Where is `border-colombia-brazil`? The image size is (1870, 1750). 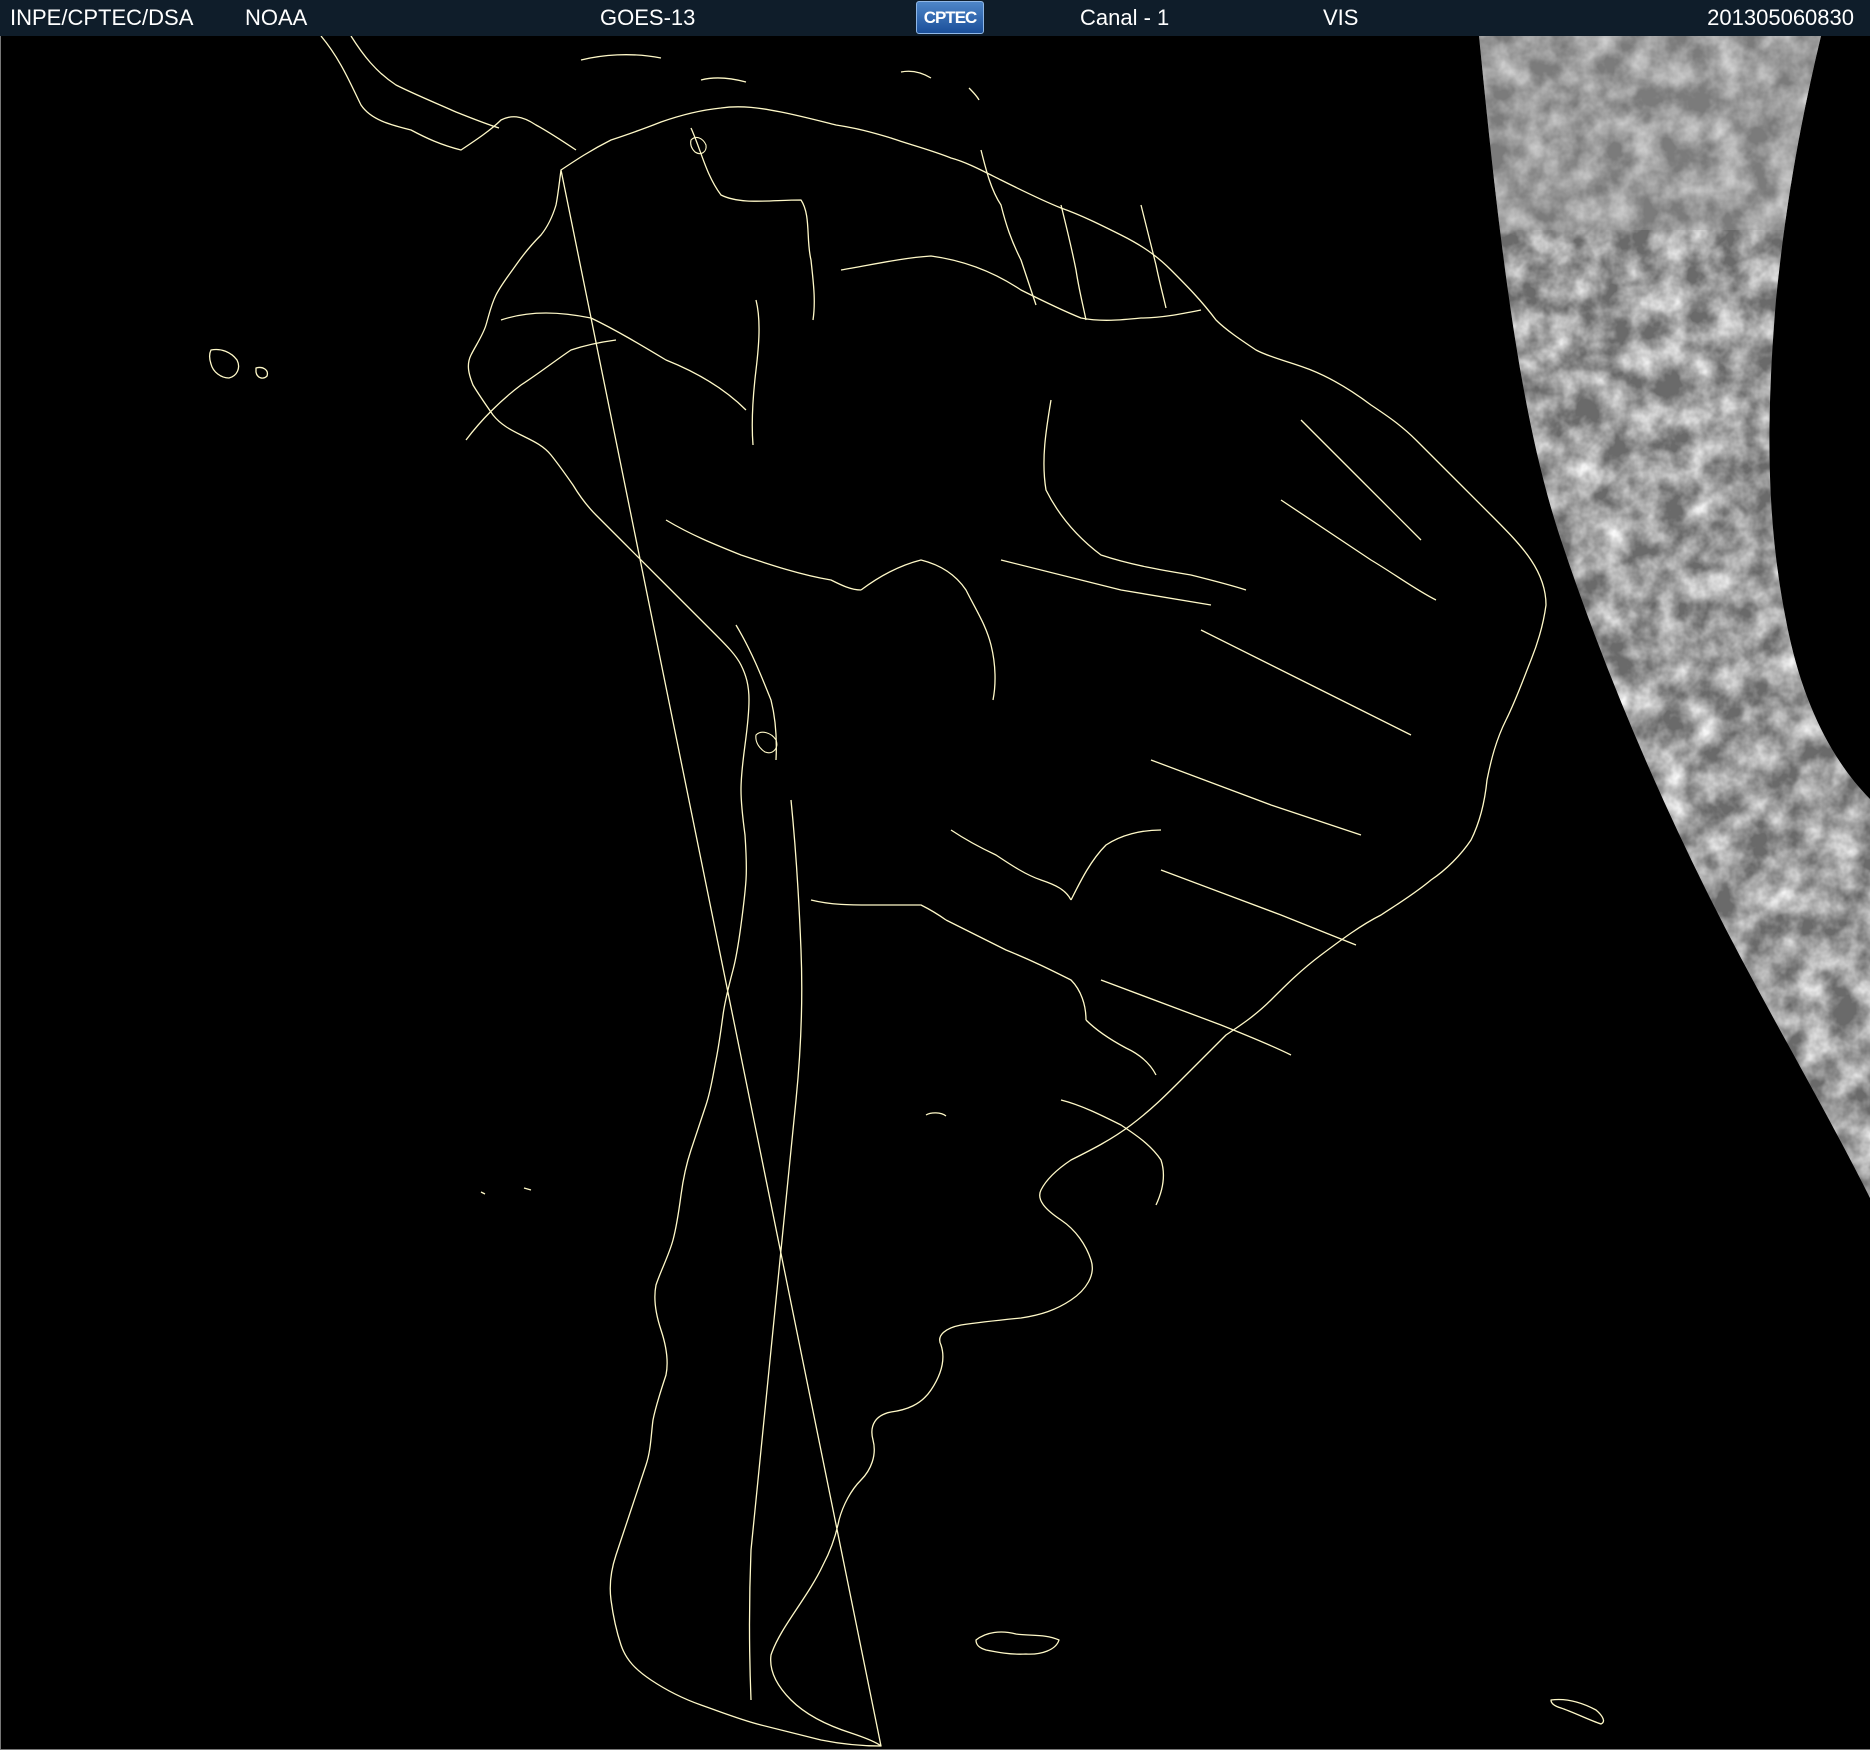
border-colombia-brazil is located at coordinates (755, 372).